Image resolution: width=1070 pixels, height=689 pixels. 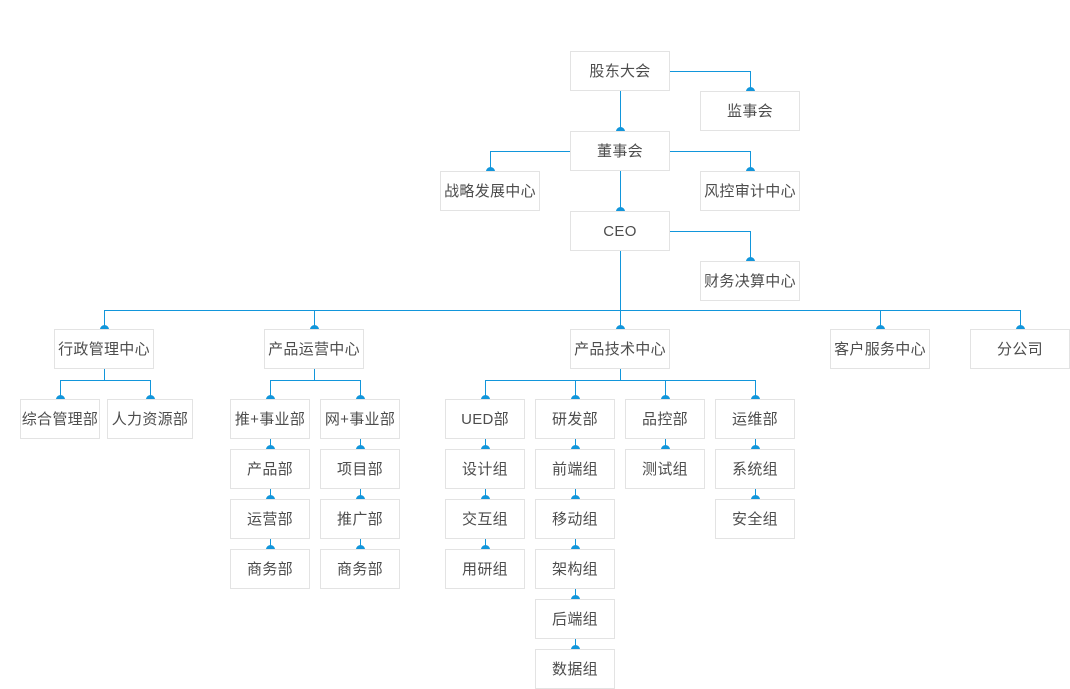 What do you see at coordinates (104, 374) in the screenshot?
I see `connector-admin-stem-v` at bounding box center [104, 374].